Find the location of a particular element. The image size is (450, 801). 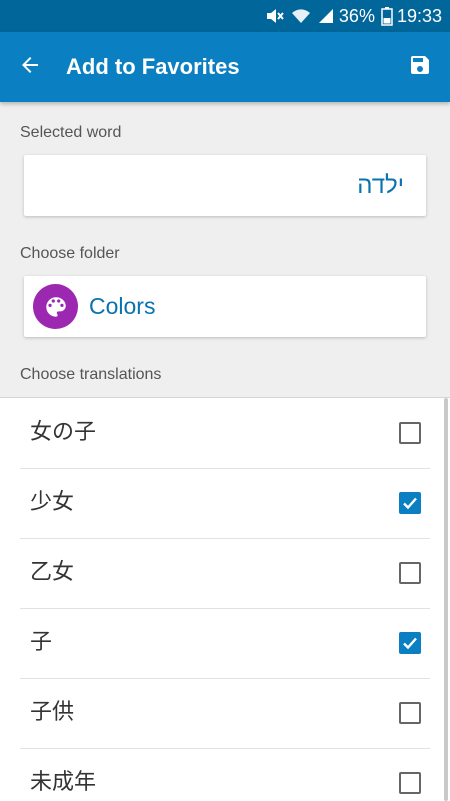

battery-icon is located at coordinates (387, 16).